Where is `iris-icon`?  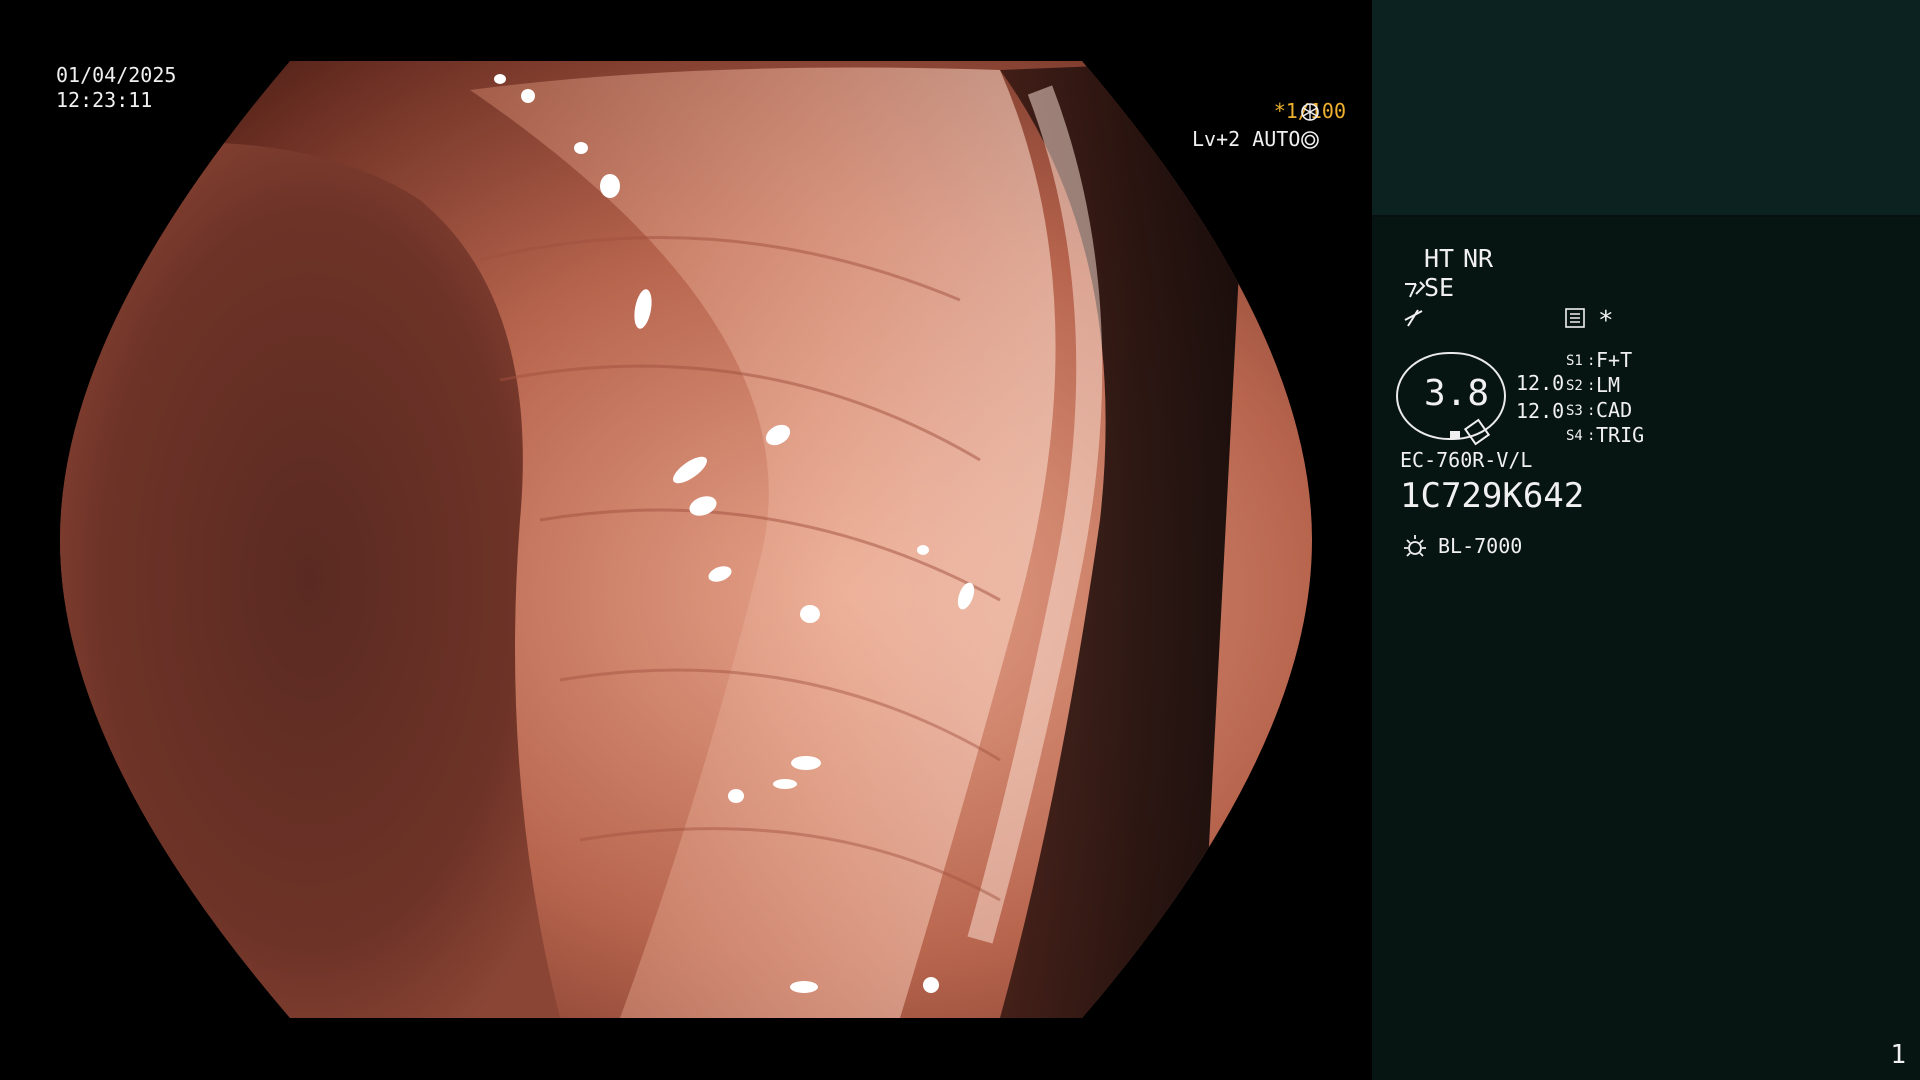
iris-icon is located at coordinates (1310, 140).